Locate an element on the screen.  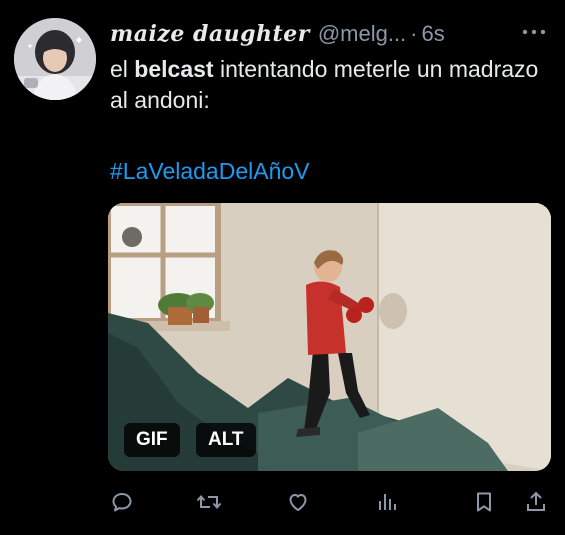
gif-badge: GIF is located at coordinates (152, 440).